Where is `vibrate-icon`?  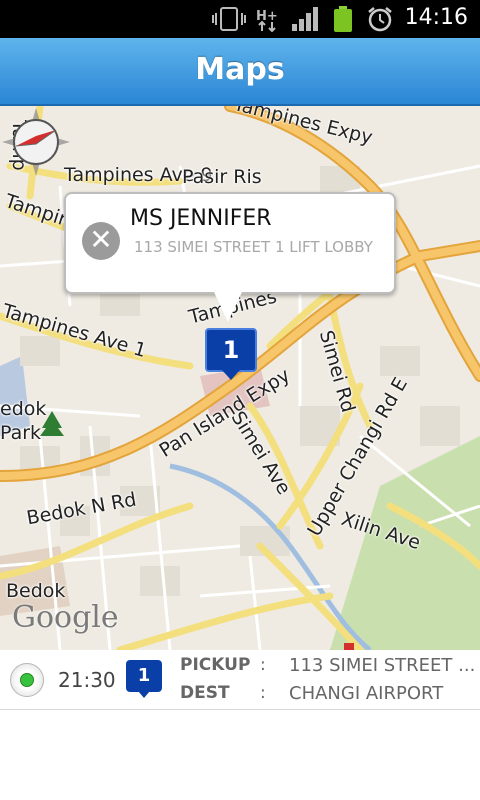
vibrate-icon is located at coordinates (229, 19).